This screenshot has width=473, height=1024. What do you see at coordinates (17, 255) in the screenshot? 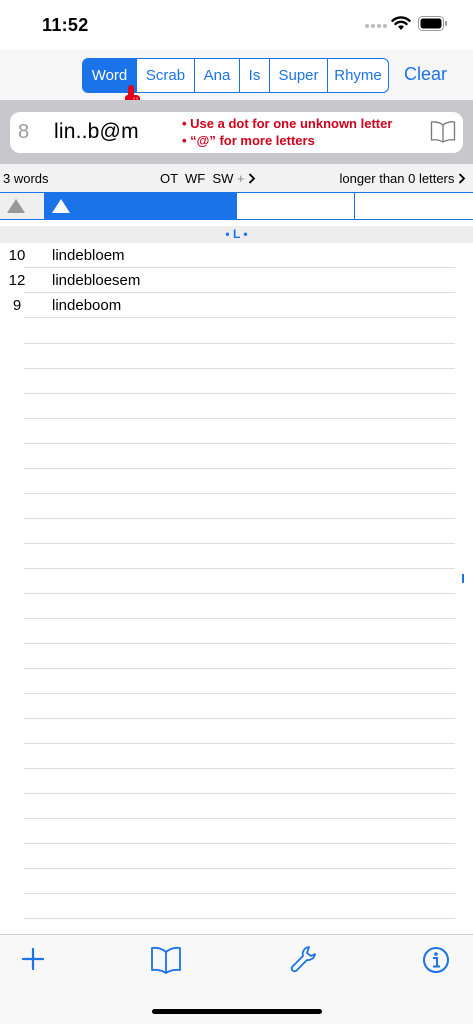
I see `word-length: 10` at bounding box center [17, 255].